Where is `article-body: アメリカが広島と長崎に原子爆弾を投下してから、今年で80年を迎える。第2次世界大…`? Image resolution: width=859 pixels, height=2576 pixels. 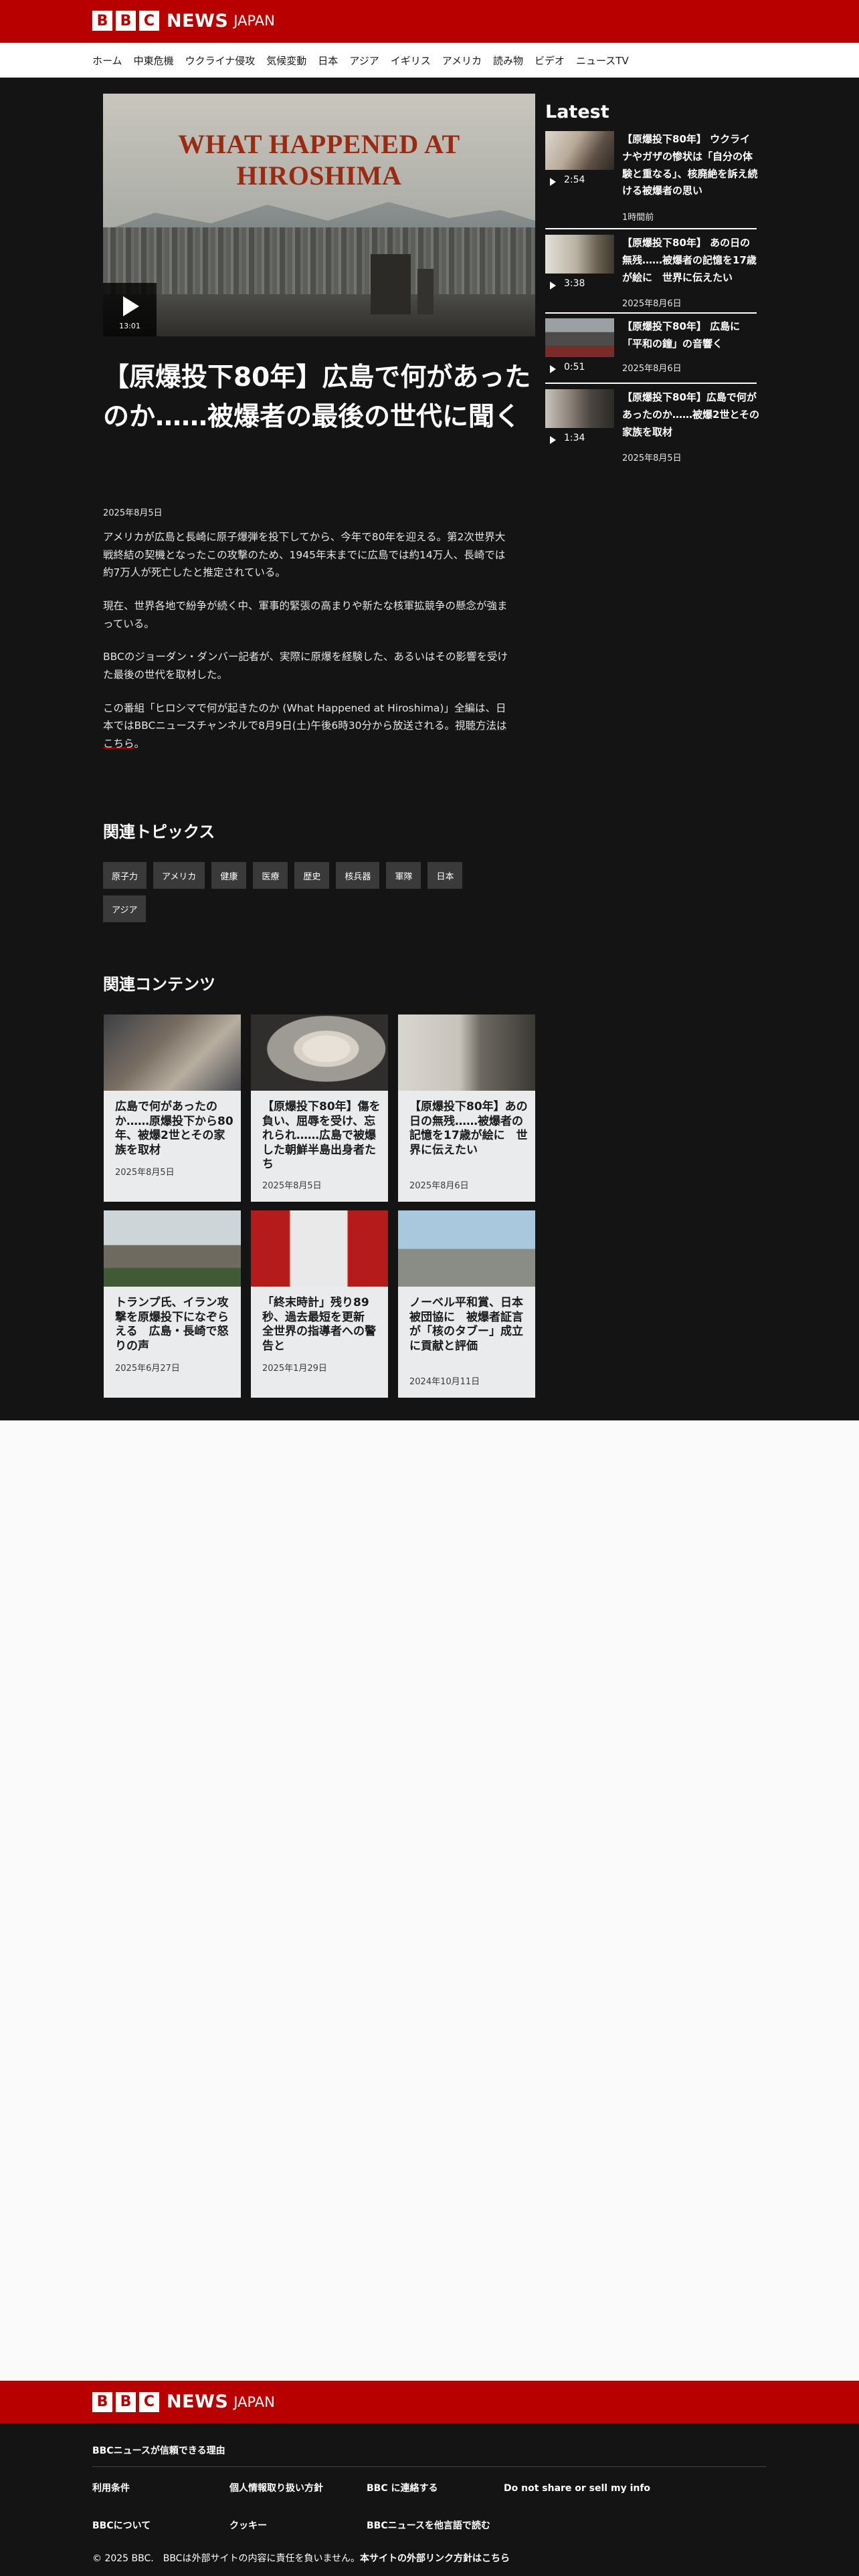
article-body: アメリカが広島と長崎に原子爆弾を投下してから、今年で80年を迎える。第2次世界大… is located at coordinates (305, 648).